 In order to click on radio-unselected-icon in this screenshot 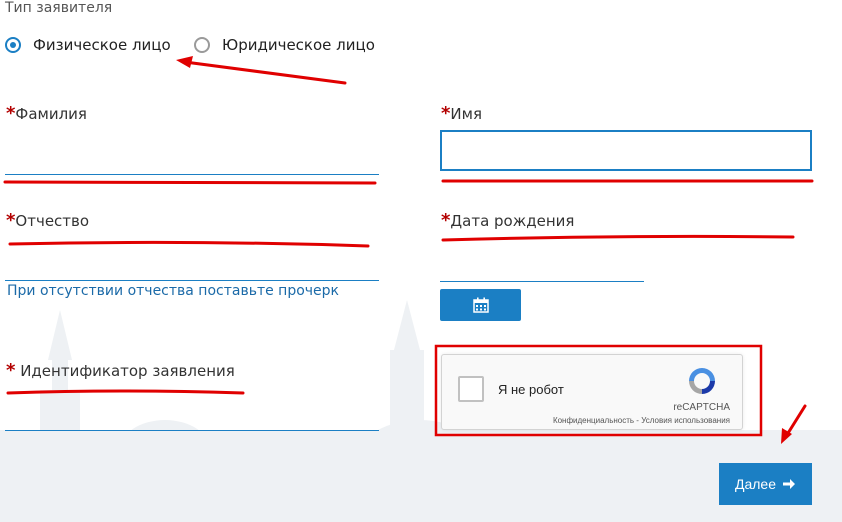, I will do `click(202, 45)`.